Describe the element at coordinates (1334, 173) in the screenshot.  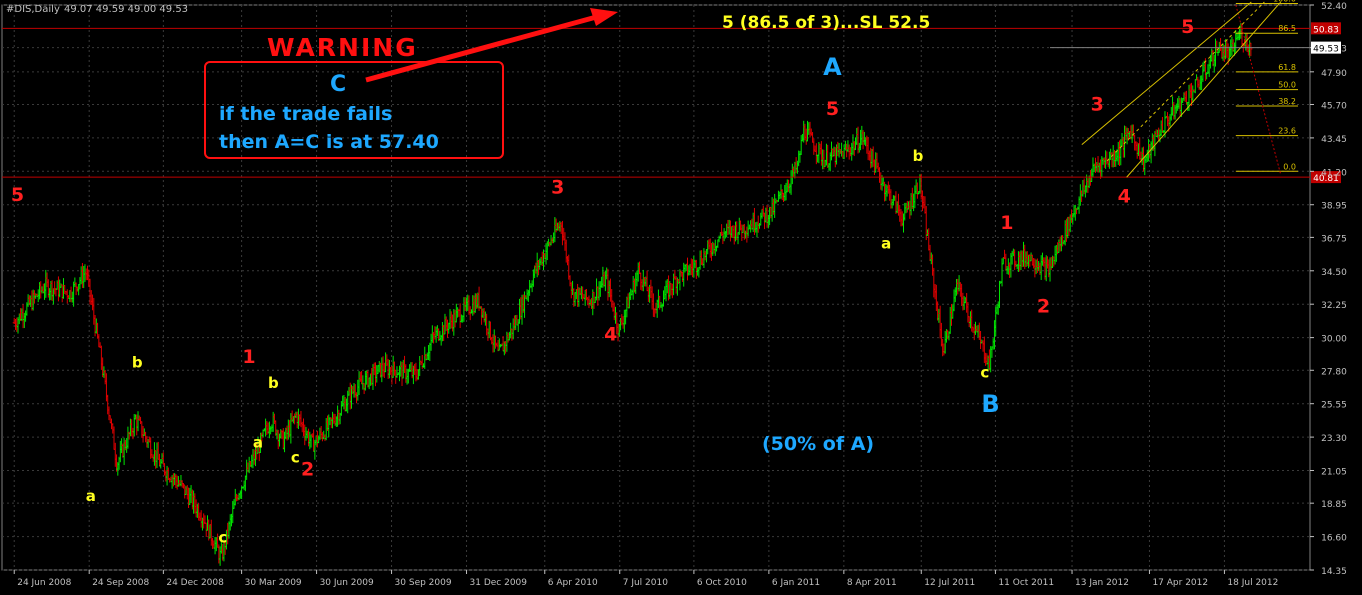
I see `y-tick-label: 41.20` at that location.